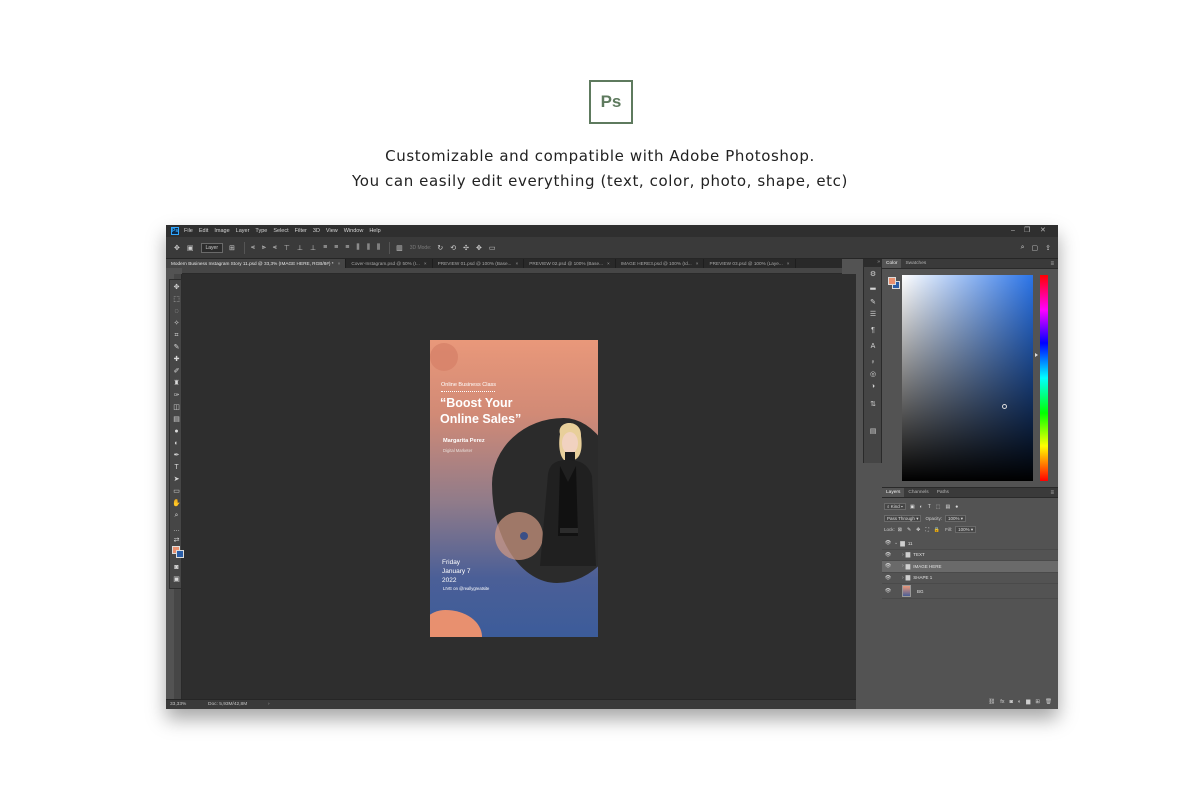 This screenshot has height=800, width=1200. I want to click on align-right-icon: ⫷, so click(275, 248).